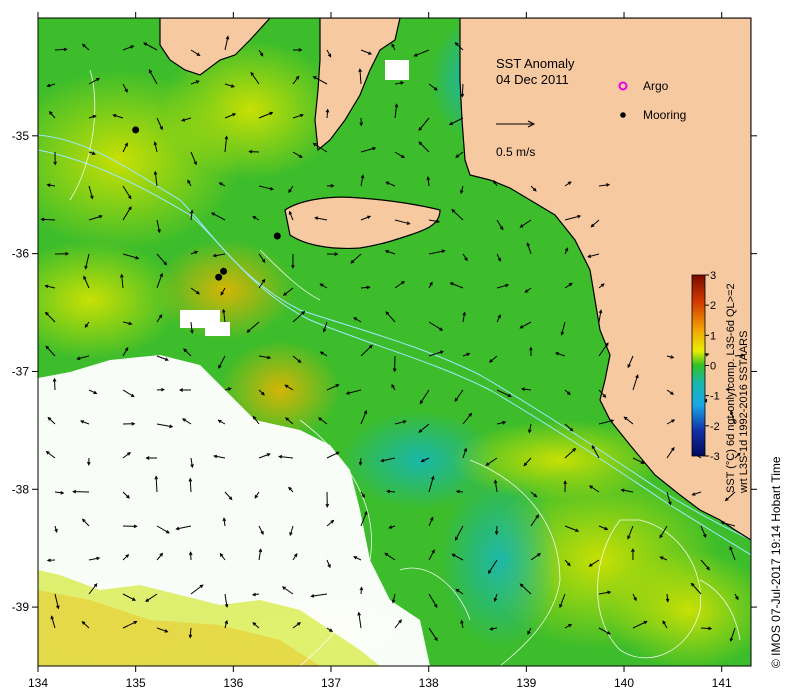 The width and height of the screenshot is (791, 700). I want to click on colorbar-tick-label: -3, so click(715, 457).